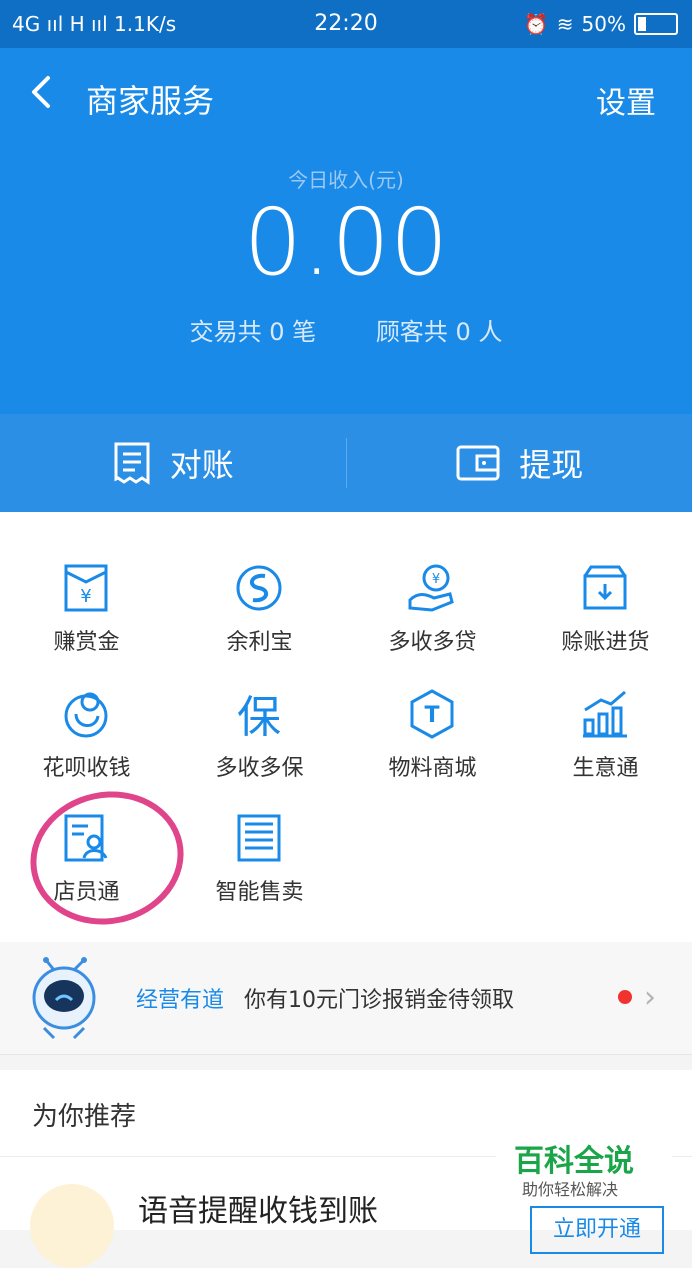  I want to click on withdraw-button: 提现, so click(519, 463).